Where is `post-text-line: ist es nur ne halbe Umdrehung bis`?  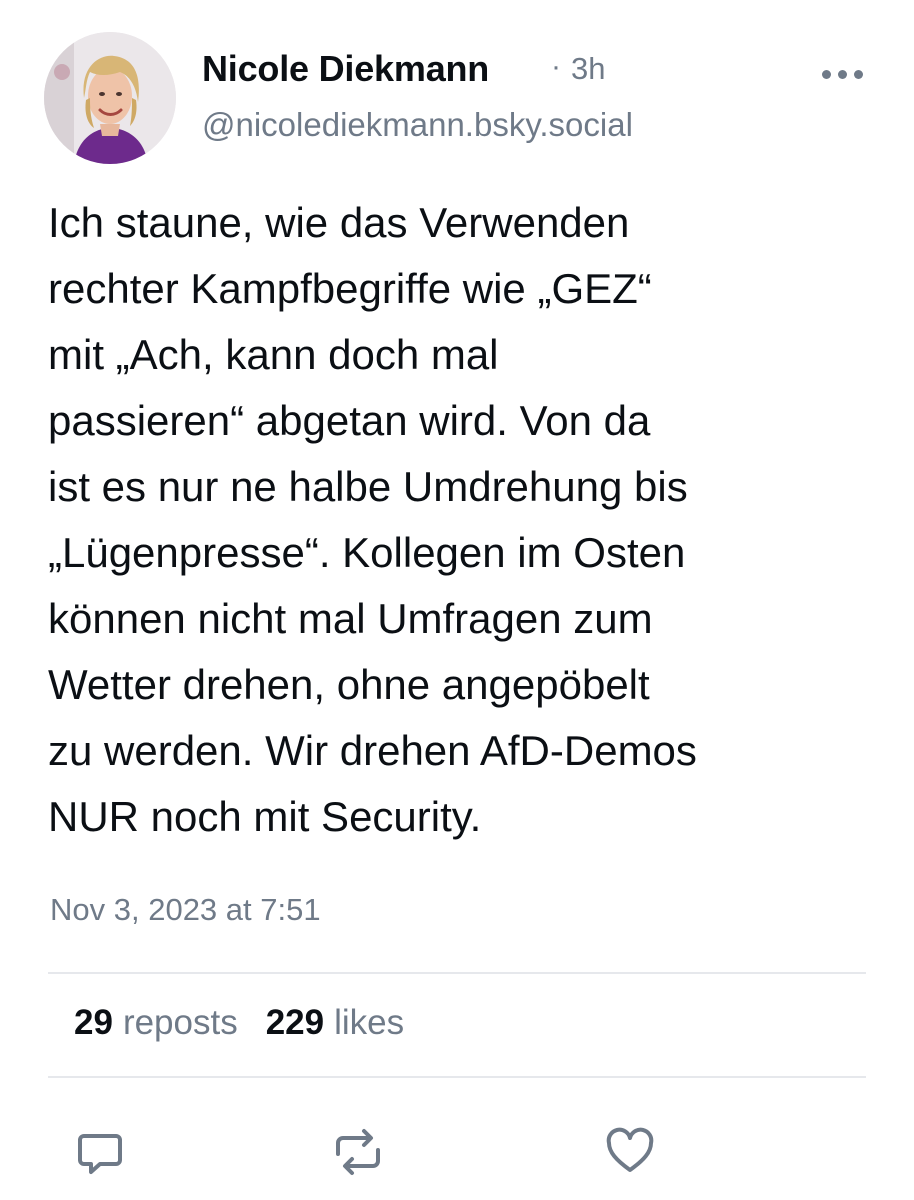 post-text-line: ist es nur ne halbe Umdrehung bis is located at coordinates (368, 486).